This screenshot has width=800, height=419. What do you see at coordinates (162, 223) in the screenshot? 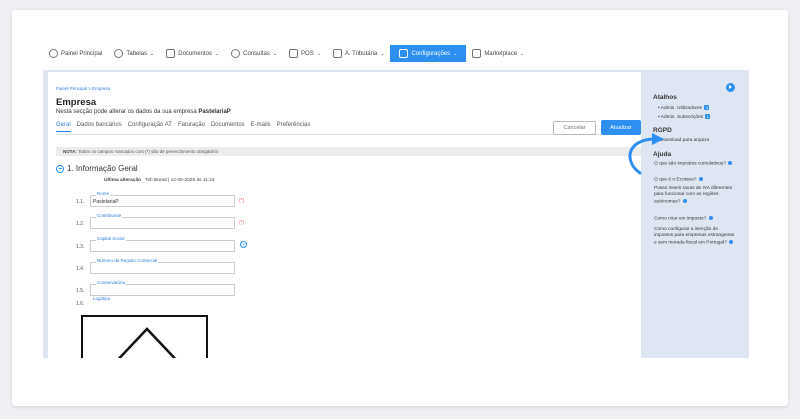
I see `tax-id-input` at bounding box center [162, 223].